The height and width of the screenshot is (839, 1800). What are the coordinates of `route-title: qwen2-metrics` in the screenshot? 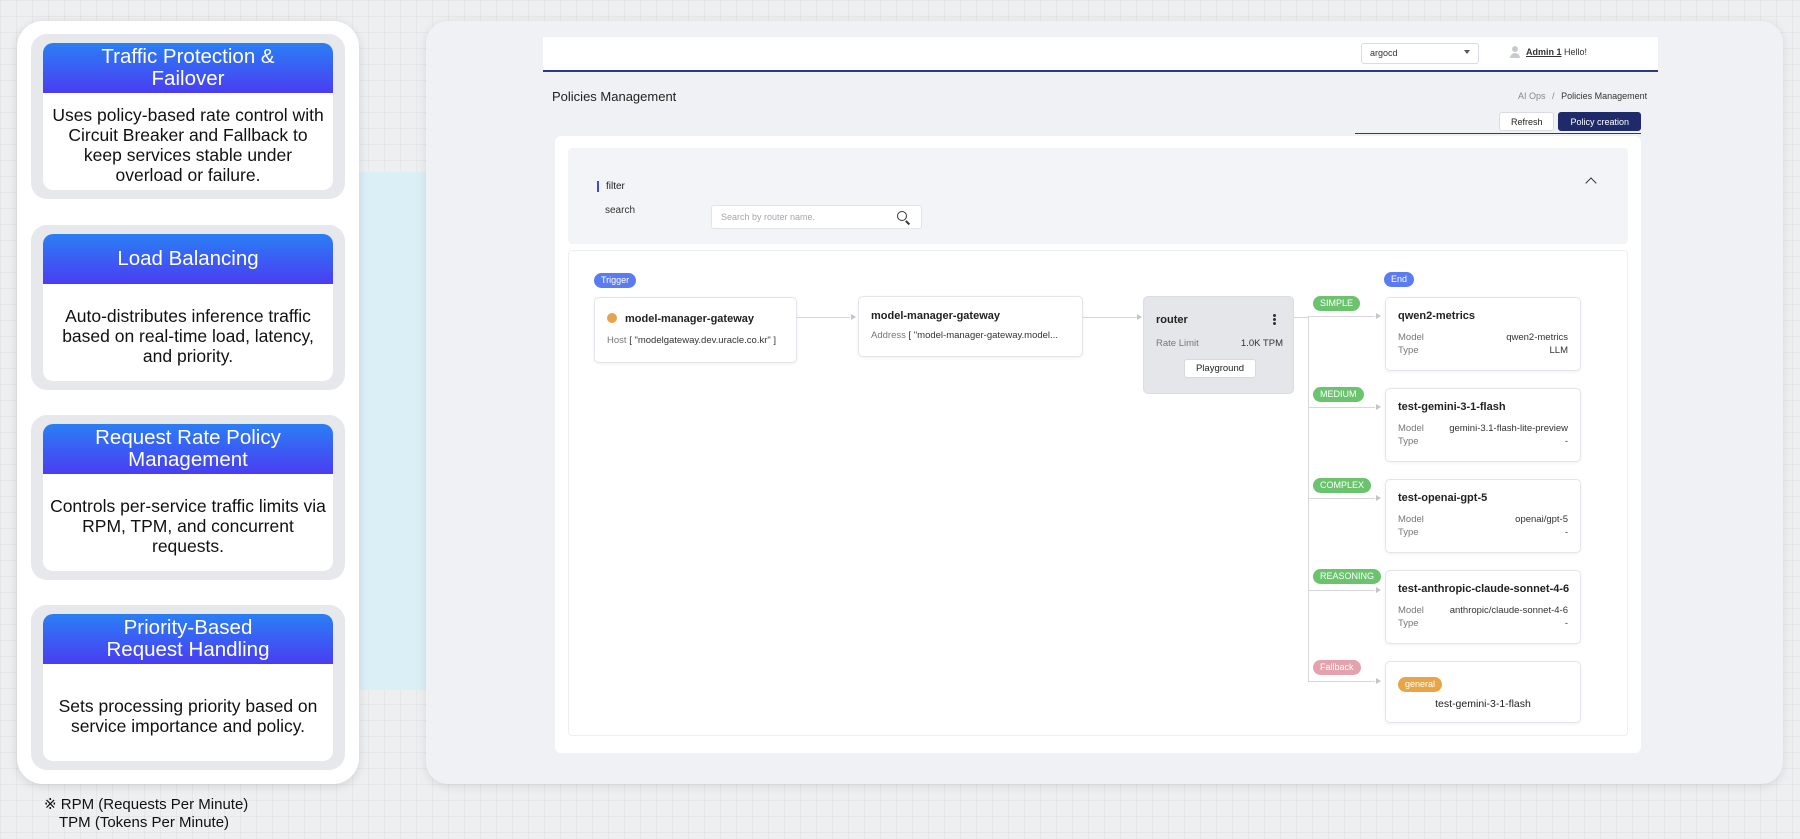 It's located at (1437, 316).